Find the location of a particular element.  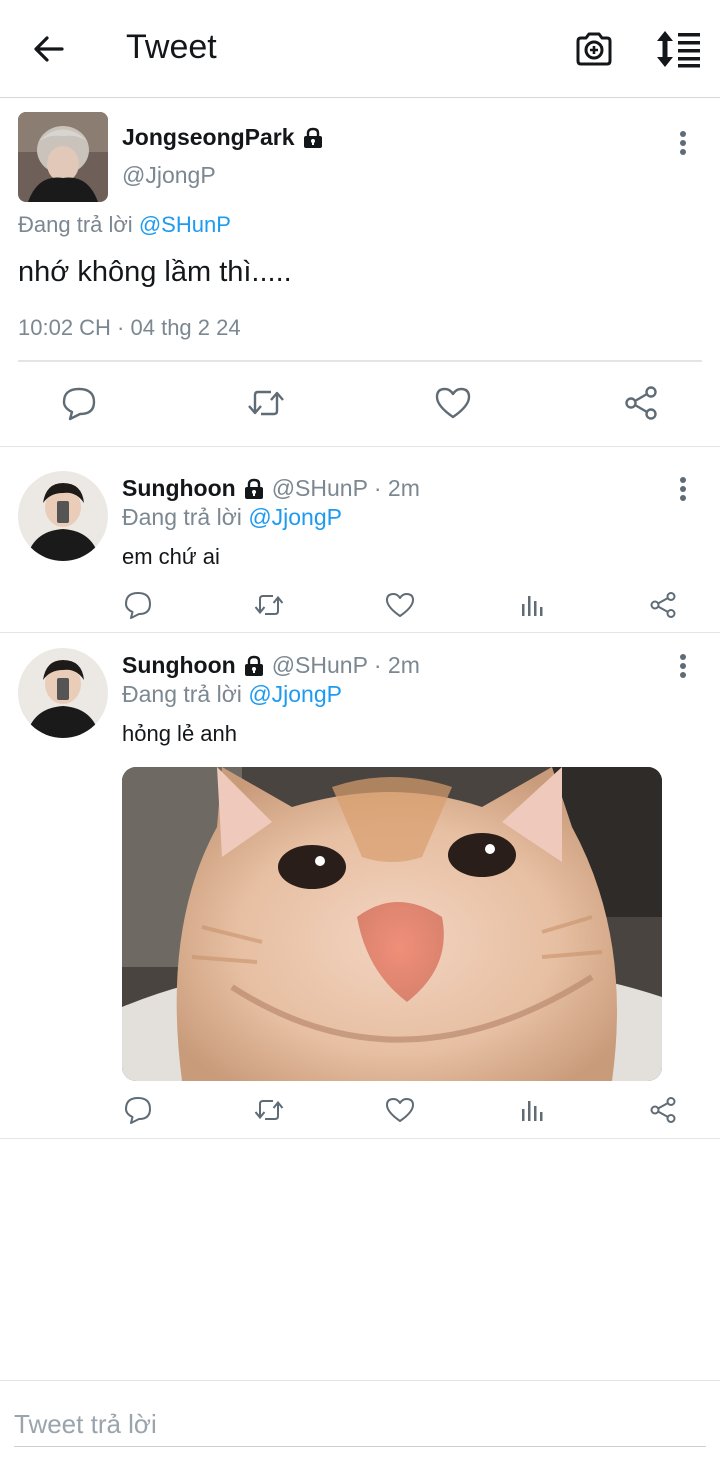

reply-input is located at coordinates (360, 1425).